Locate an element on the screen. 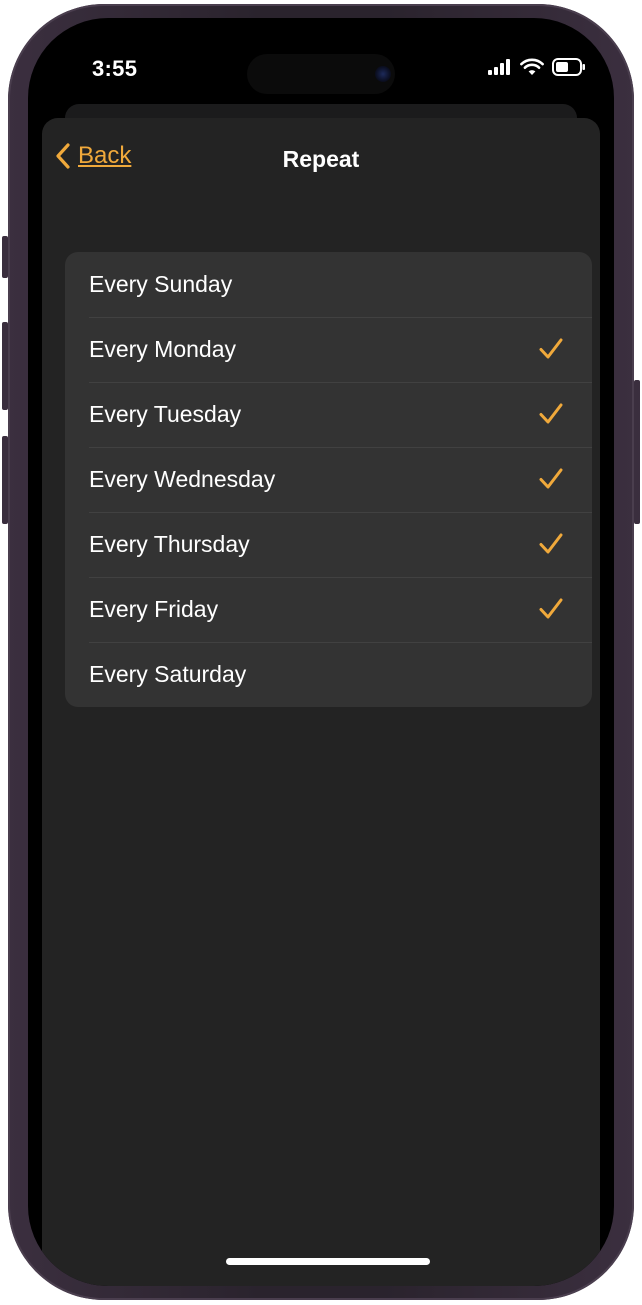 The image size is (642, 1305). status-time: 3:55 is located at coordinates (115, 68).